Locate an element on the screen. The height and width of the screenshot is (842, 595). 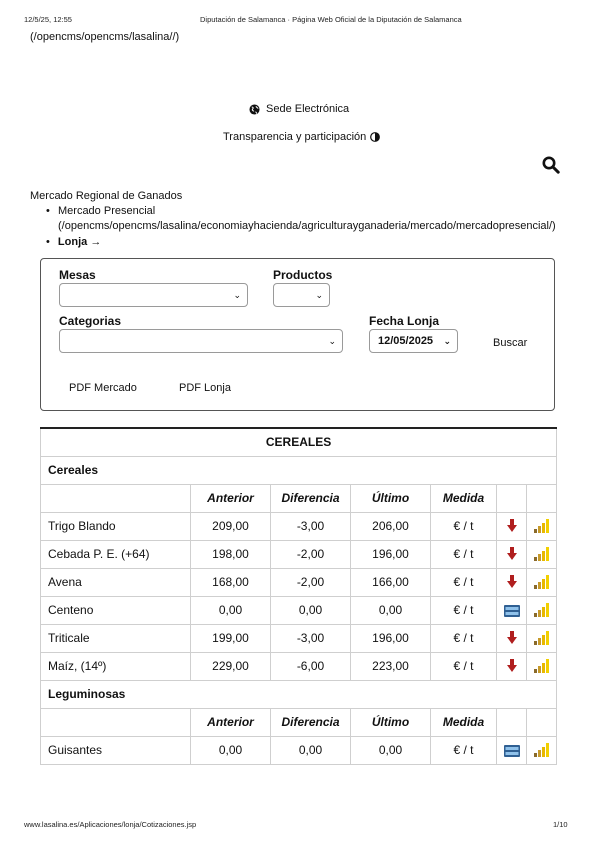
ultimo-value: 166,00 is located at coordinates (390, 582).